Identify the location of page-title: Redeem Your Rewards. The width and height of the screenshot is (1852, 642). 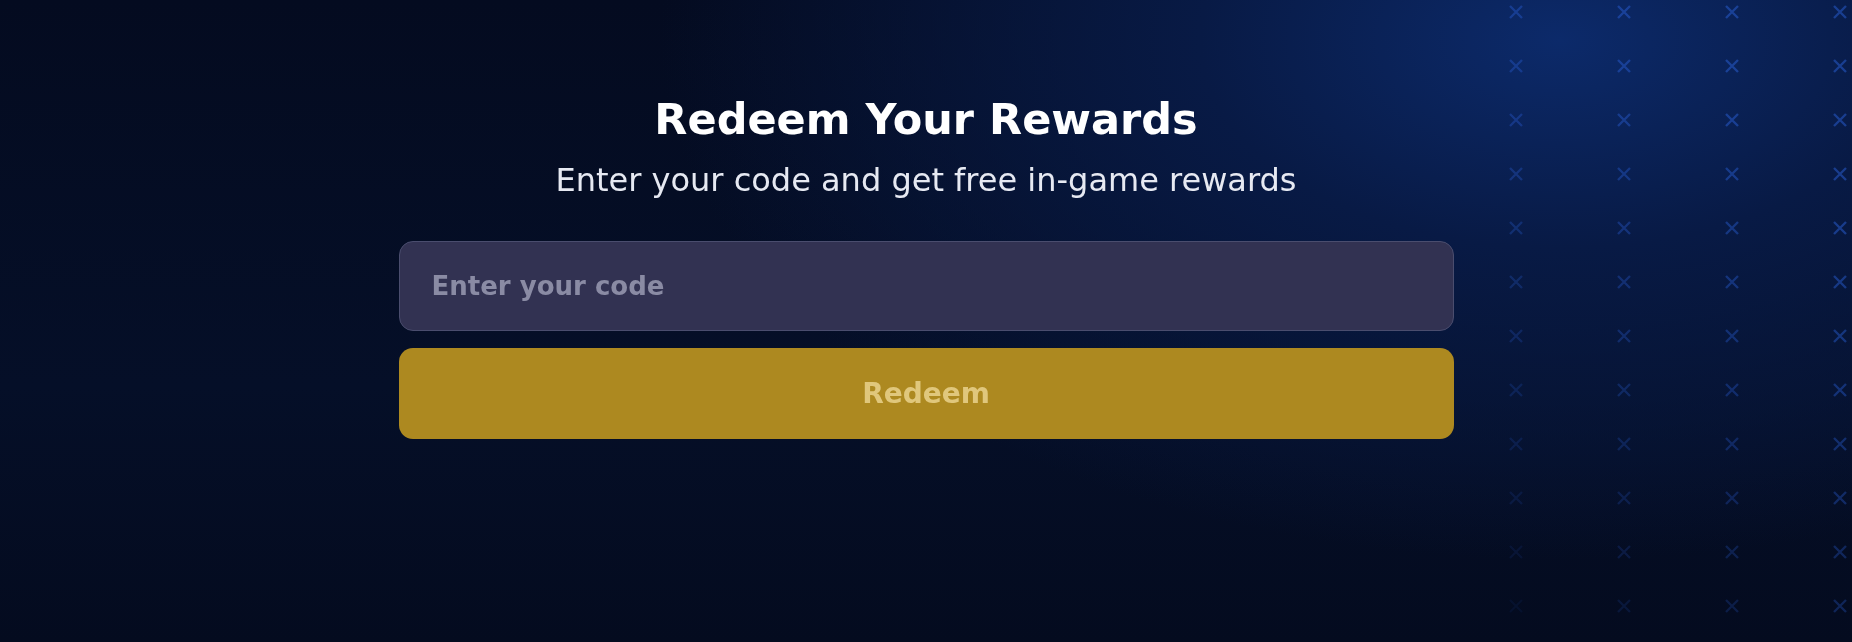
(926, 119).